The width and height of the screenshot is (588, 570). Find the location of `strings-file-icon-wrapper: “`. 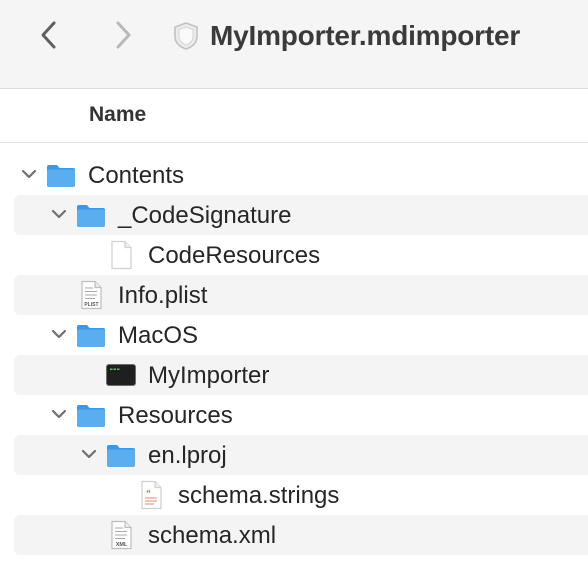

strings-file-icon-wrapper: “ is located at coordinates (151, 495).